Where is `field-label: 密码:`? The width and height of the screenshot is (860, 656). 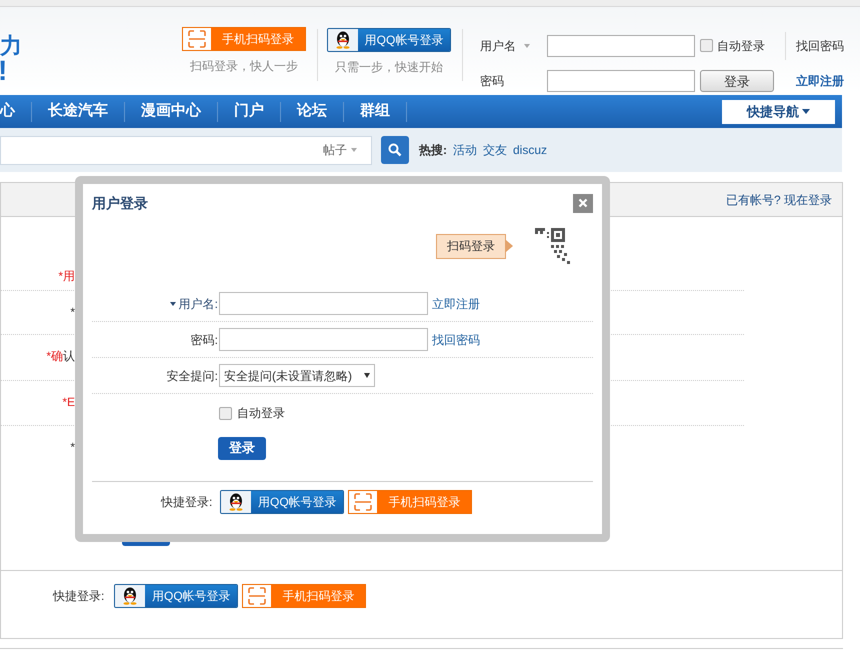
field-label: 密码: is located at coordinates (204, 340).